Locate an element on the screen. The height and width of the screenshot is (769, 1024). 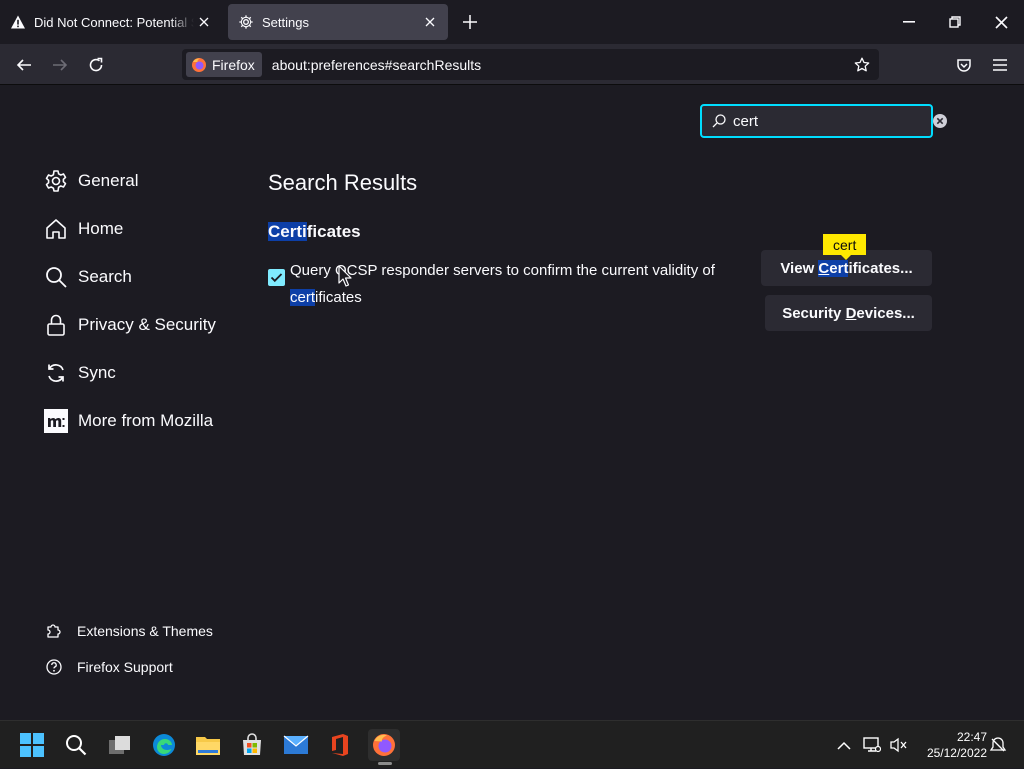
edge-browser-button is located at coordinates (164, 745).